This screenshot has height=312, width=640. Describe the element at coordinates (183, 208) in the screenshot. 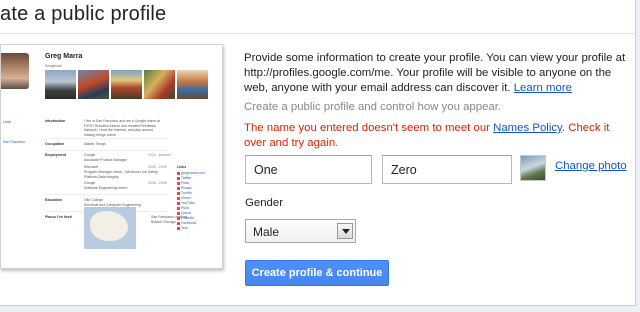

I see `preview-link: Plurk` at that location.